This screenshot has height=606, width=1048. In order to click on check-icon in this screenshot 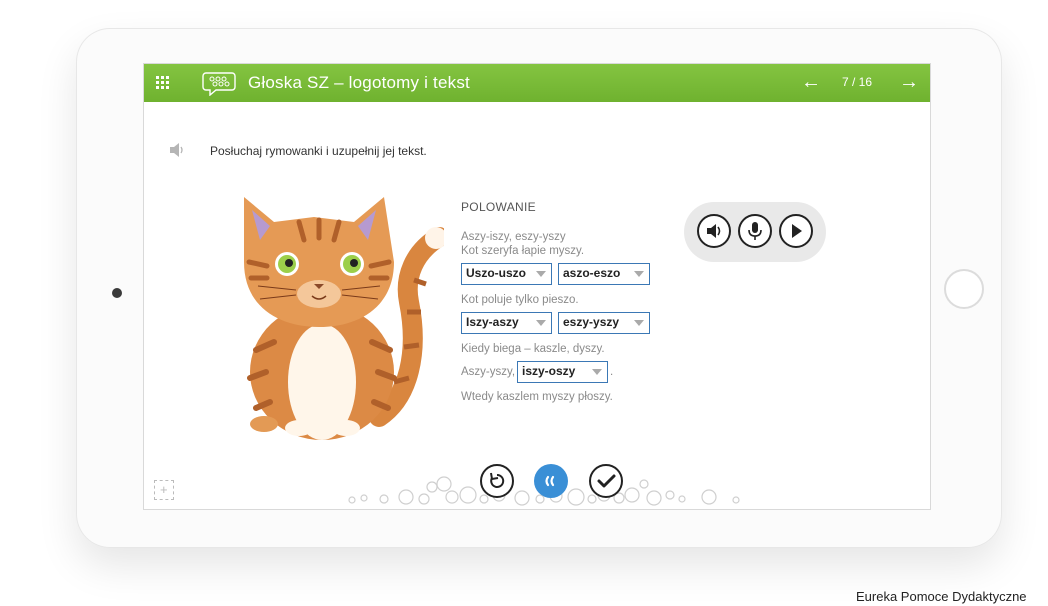, I will do `click(606, 481)`.